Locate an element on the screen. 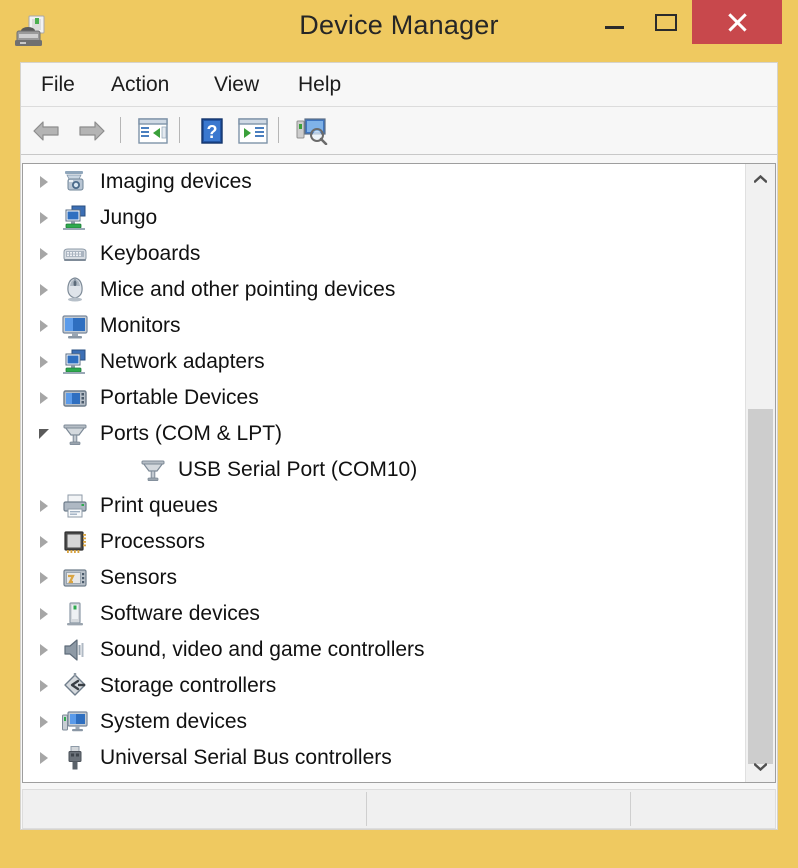 The height and width of the screenshot is (868, 798). back-button is located at coordinates (46, 131).